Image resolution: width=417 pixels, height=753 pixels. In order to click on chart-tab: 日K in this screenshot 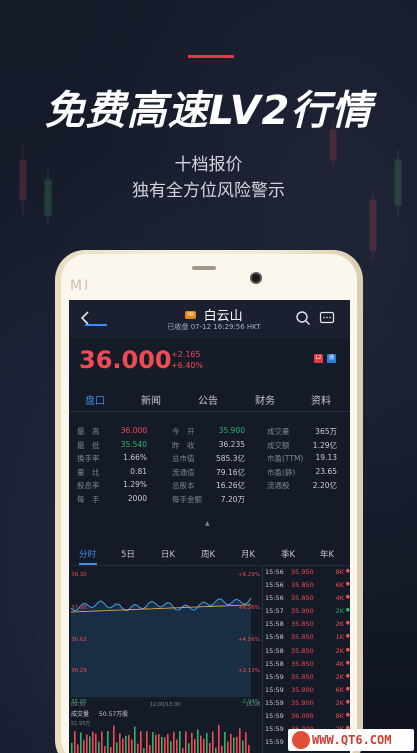, I will do `click(168, 554)`.